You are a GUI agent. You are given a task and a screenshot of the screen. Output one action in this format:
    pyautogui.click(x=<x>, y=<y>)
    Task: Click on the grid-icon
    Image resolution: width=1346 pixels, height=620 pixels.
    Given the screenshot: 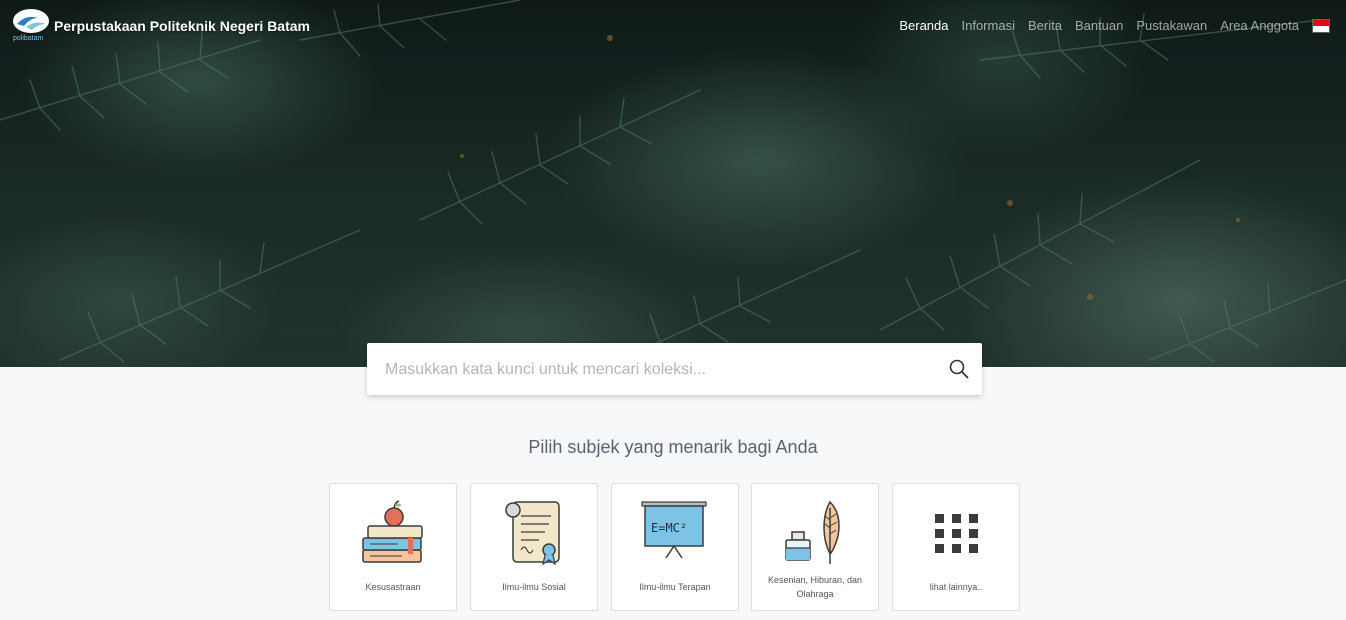 What is the action you would take?
    pyautogui.click(x=956, y=536)
    